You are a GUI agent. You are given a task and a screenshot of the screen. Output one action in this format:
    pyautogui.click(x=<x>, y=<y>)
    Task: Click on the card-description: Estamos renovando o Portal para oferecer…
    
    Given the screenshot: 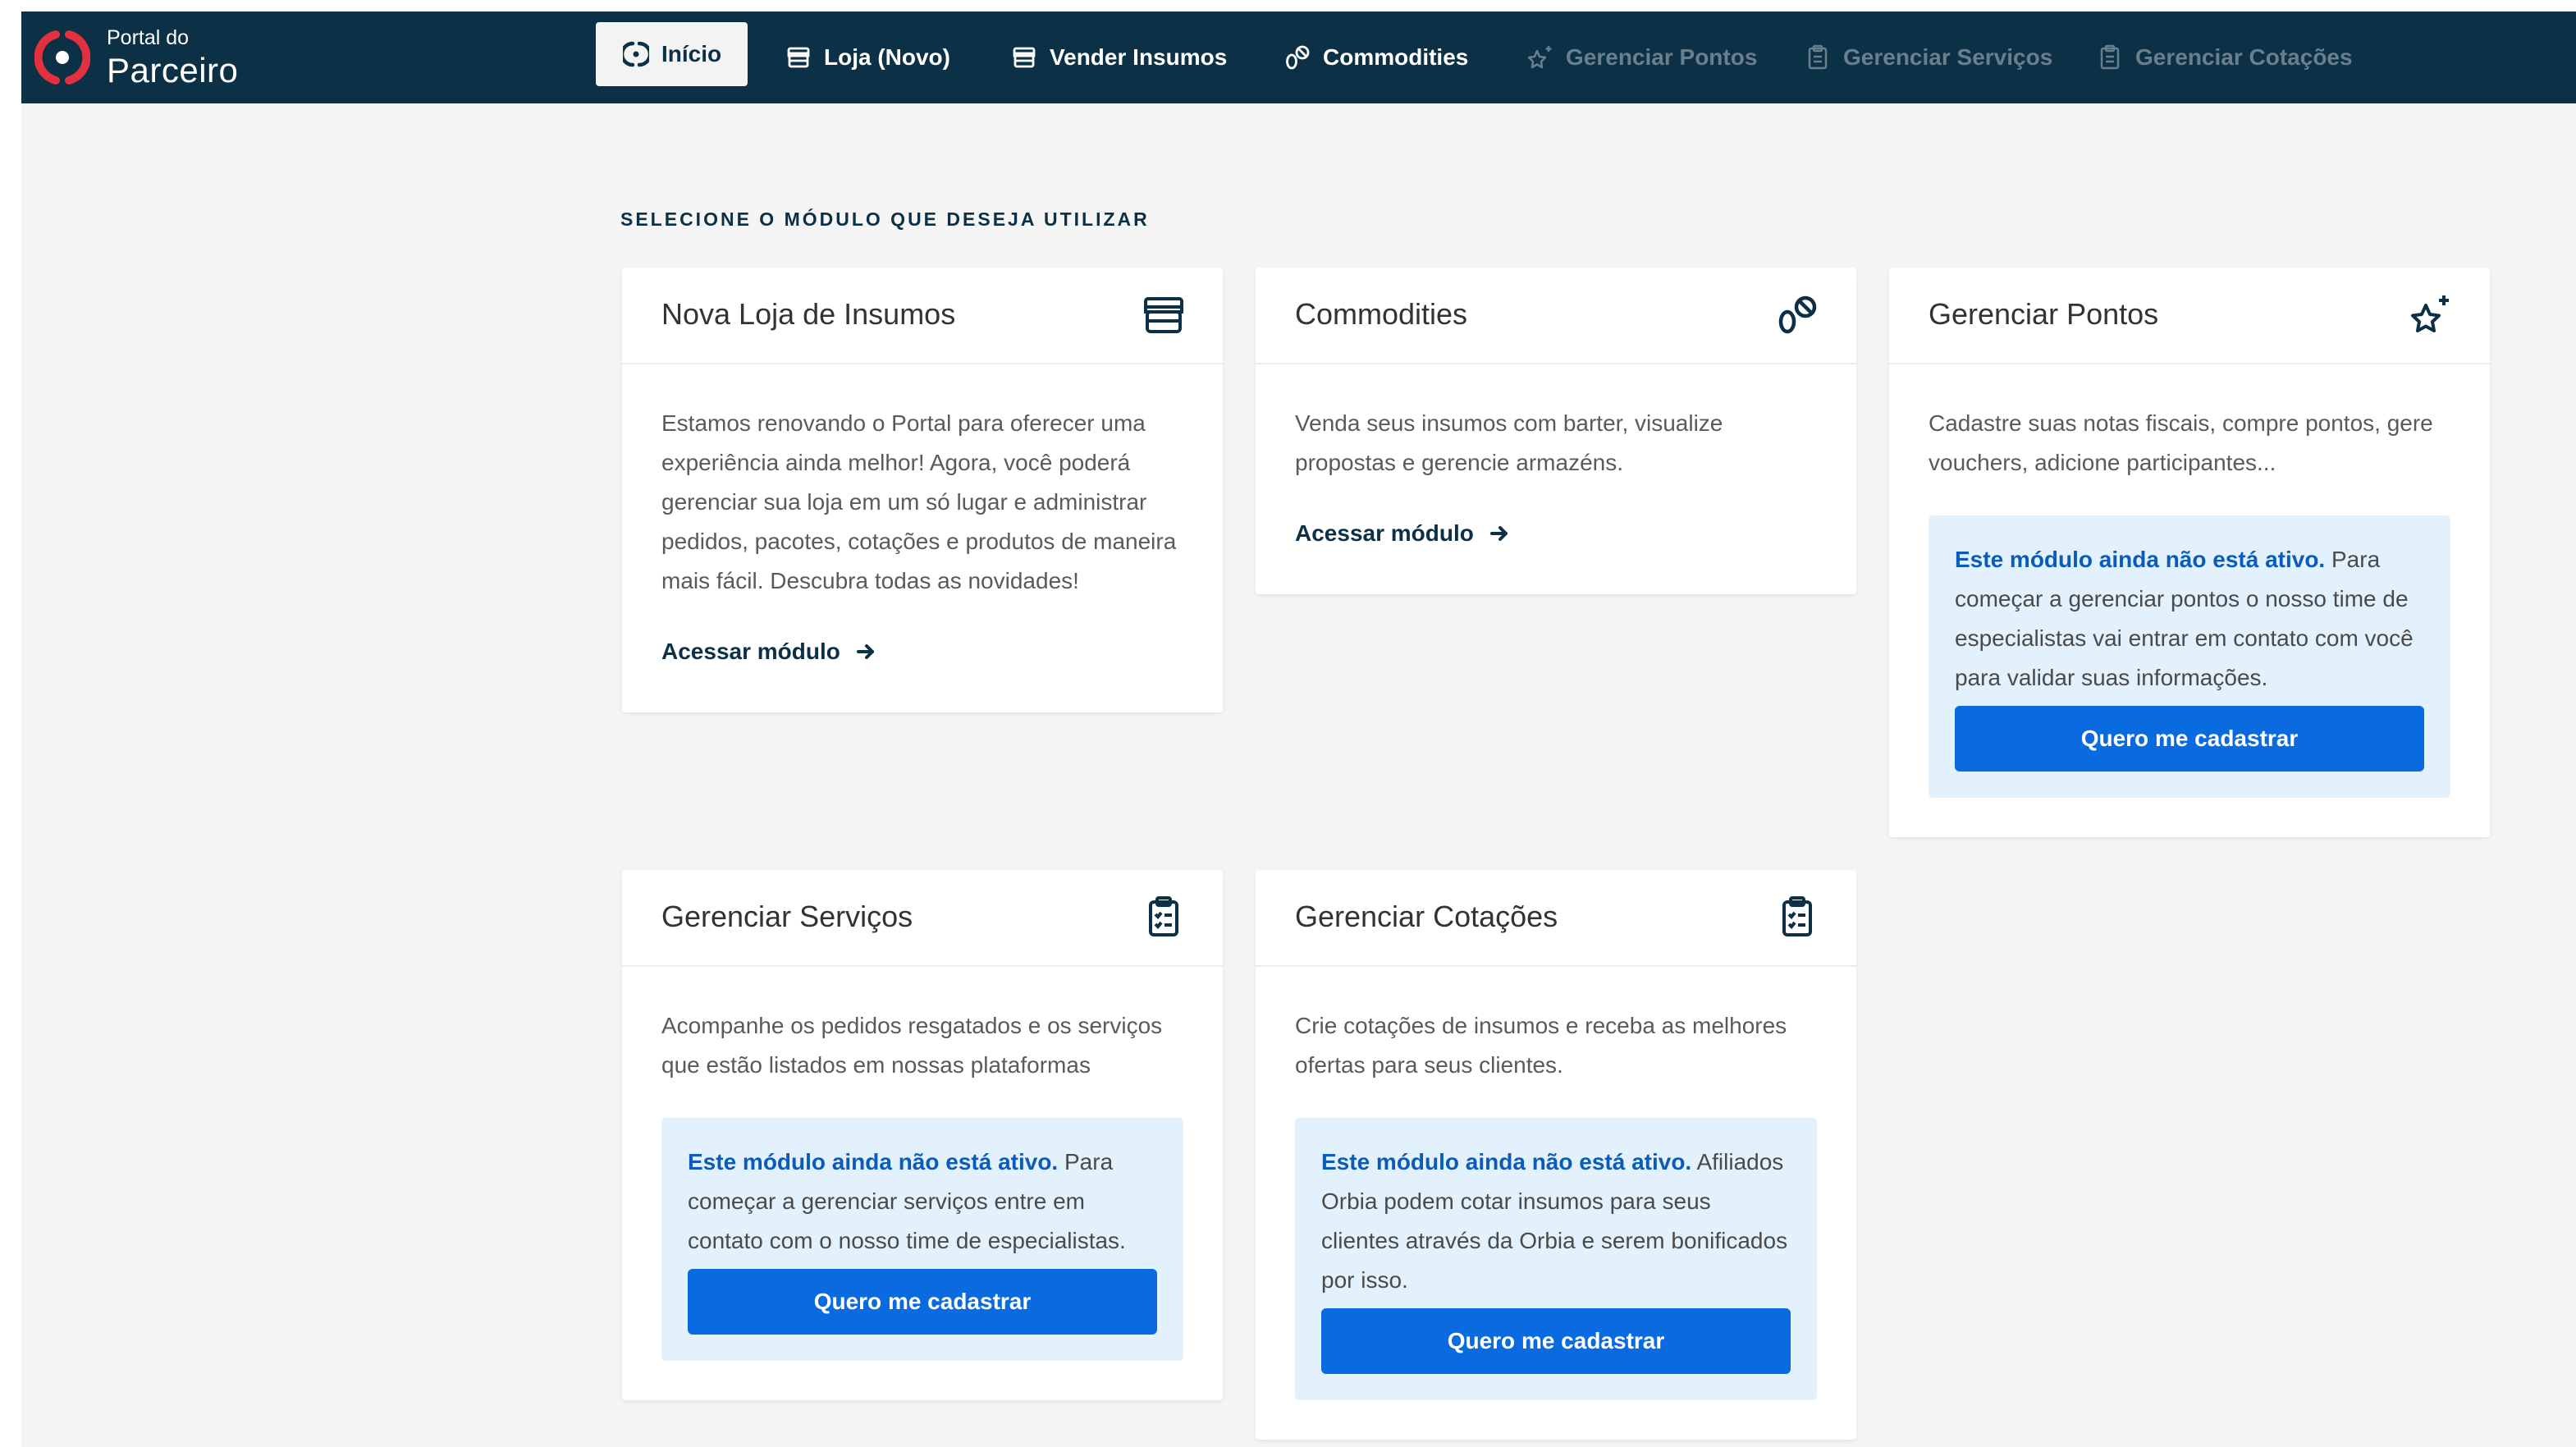 What is the action you would take?
    pyautogui.click(x=919, y=501)
    